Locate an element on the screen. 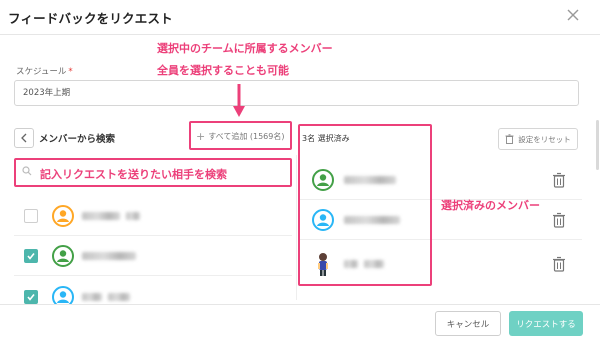 Image resolution: width=600 pixels, height=342 pixels. schedule-label: スケジュール * is located at coordinates (44, 71).